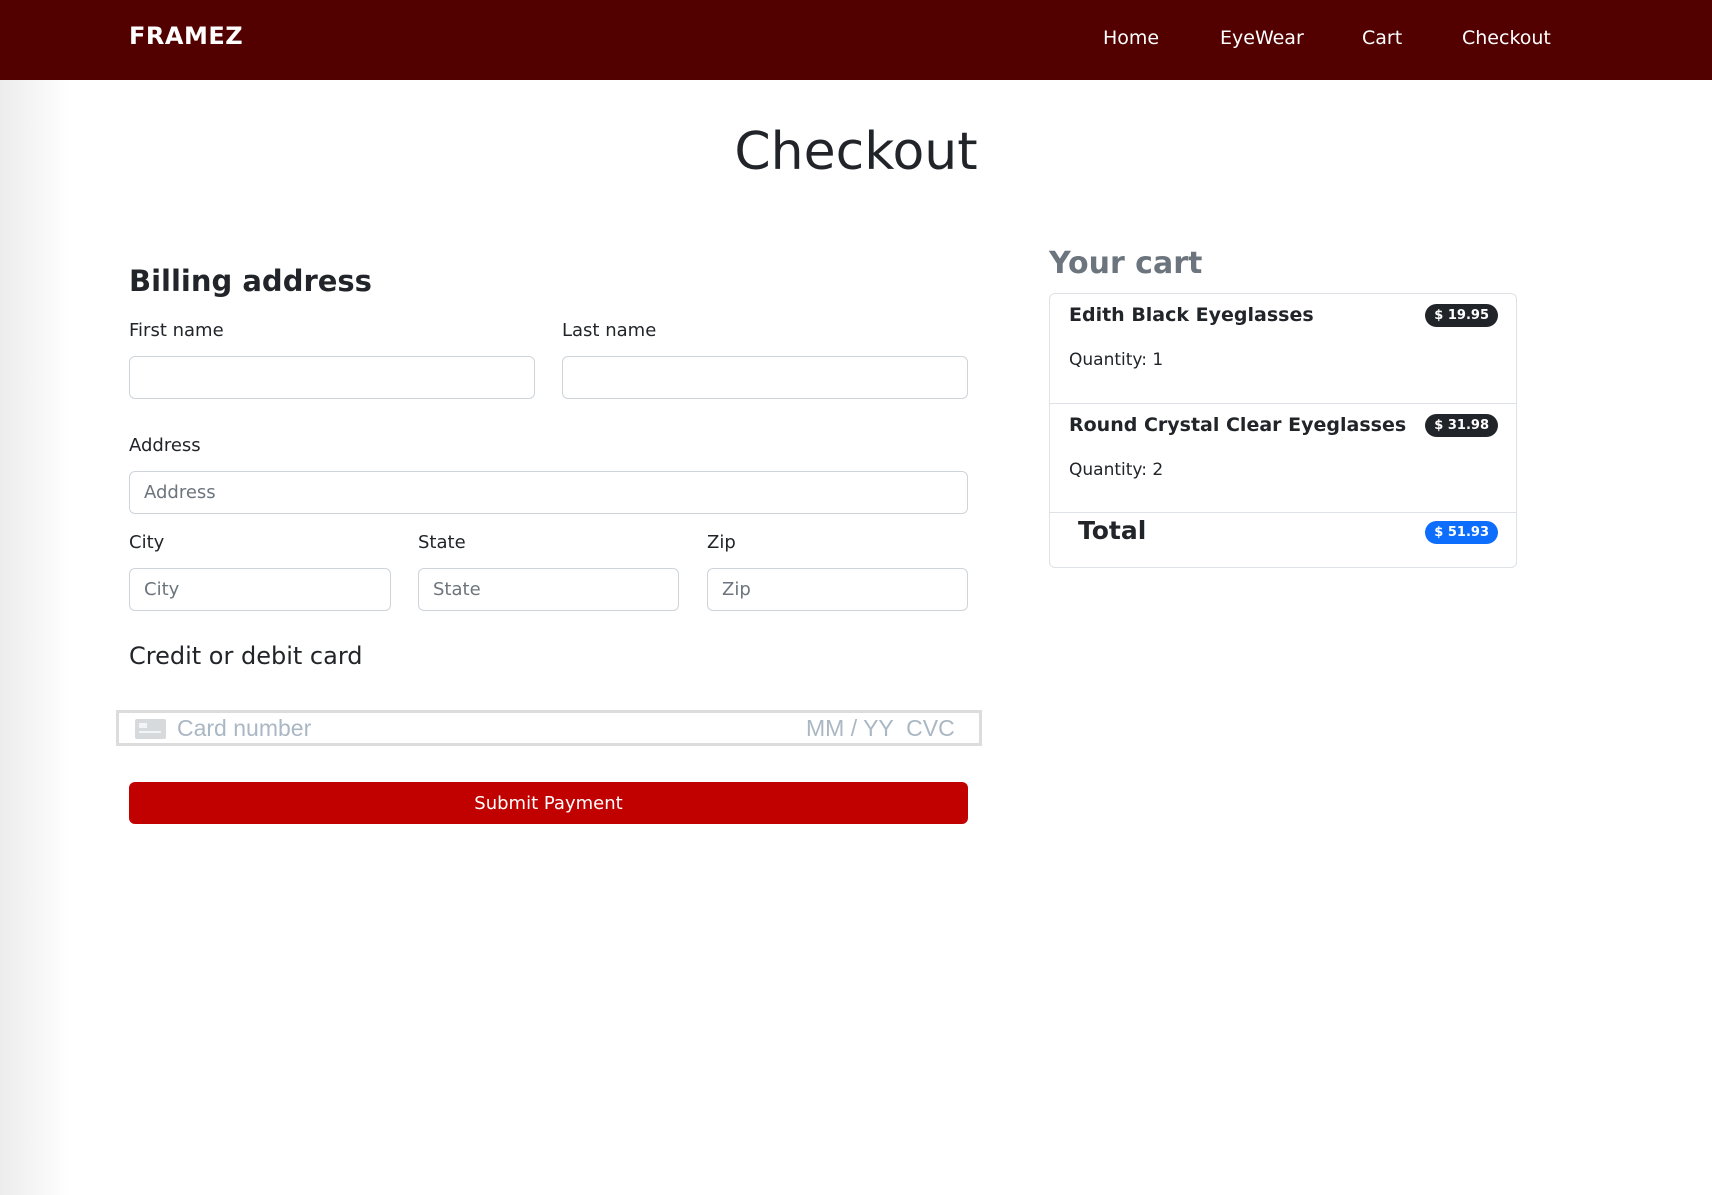  I want to click on nav-link-eyewear: EyeWear, so click(1262, 38).